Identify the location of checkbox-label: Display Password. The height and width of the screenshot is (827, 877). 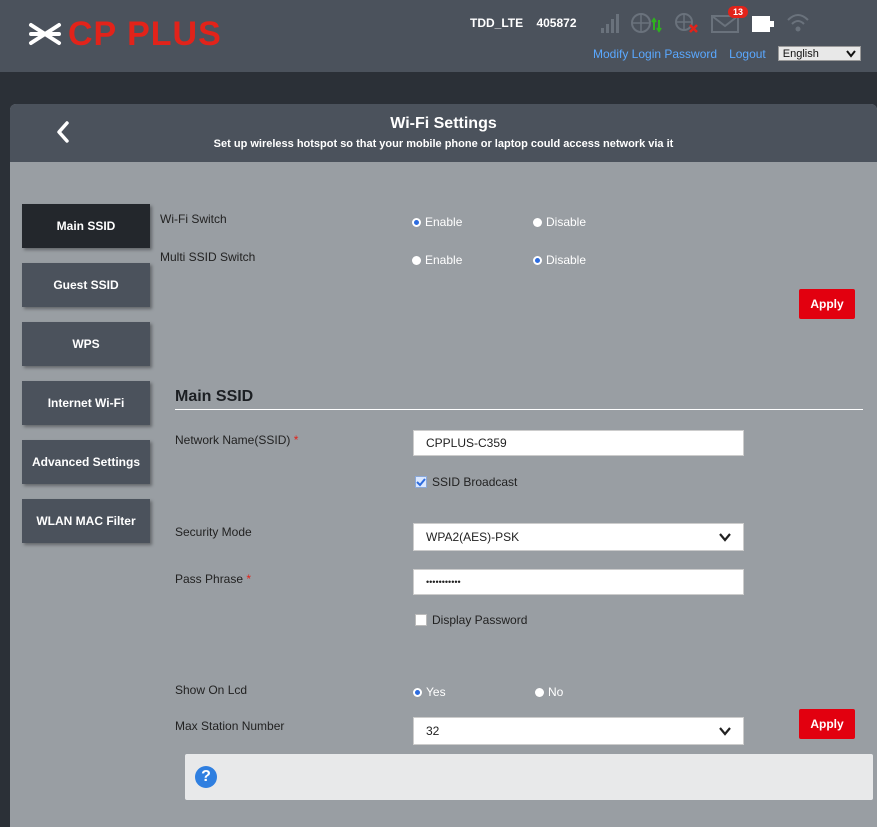
(480, 620).